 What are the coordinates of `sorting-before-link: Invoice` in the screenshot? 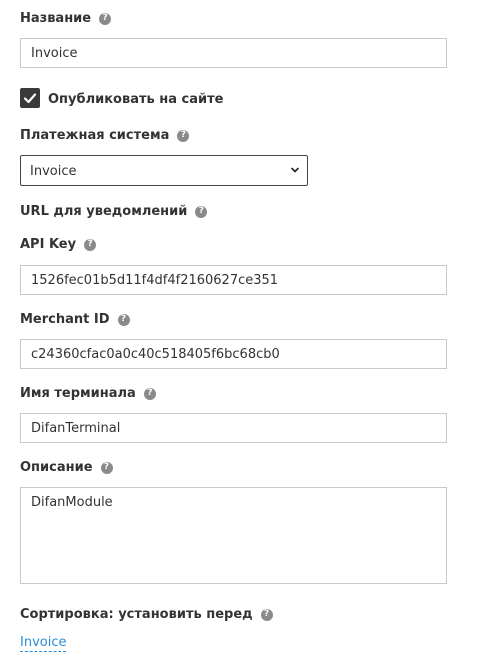 It's located at (43, 643).